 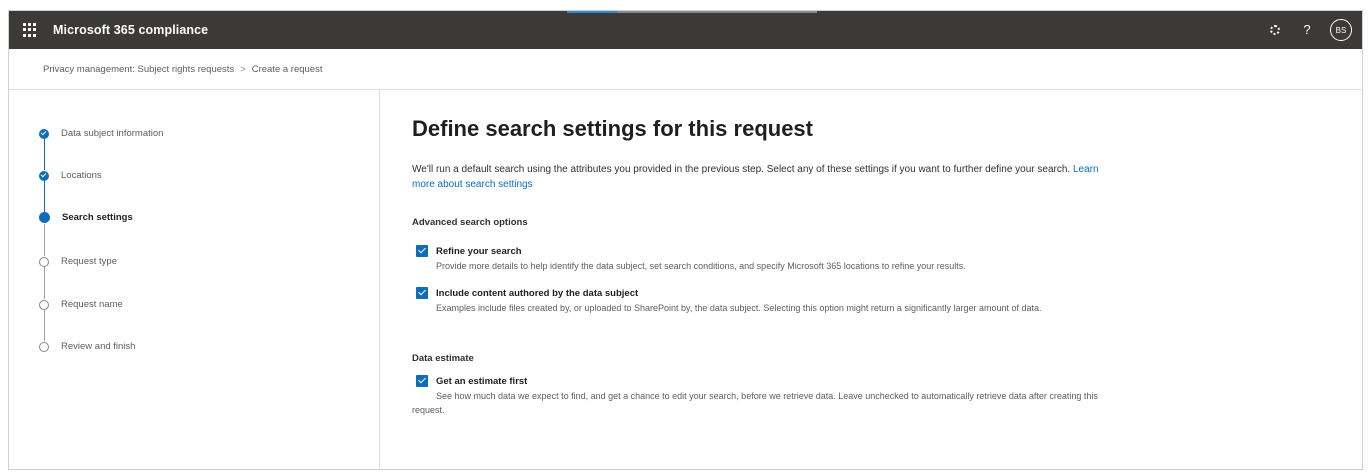 I want to click on refine-search-checkbox, so click(x=422, y=251).